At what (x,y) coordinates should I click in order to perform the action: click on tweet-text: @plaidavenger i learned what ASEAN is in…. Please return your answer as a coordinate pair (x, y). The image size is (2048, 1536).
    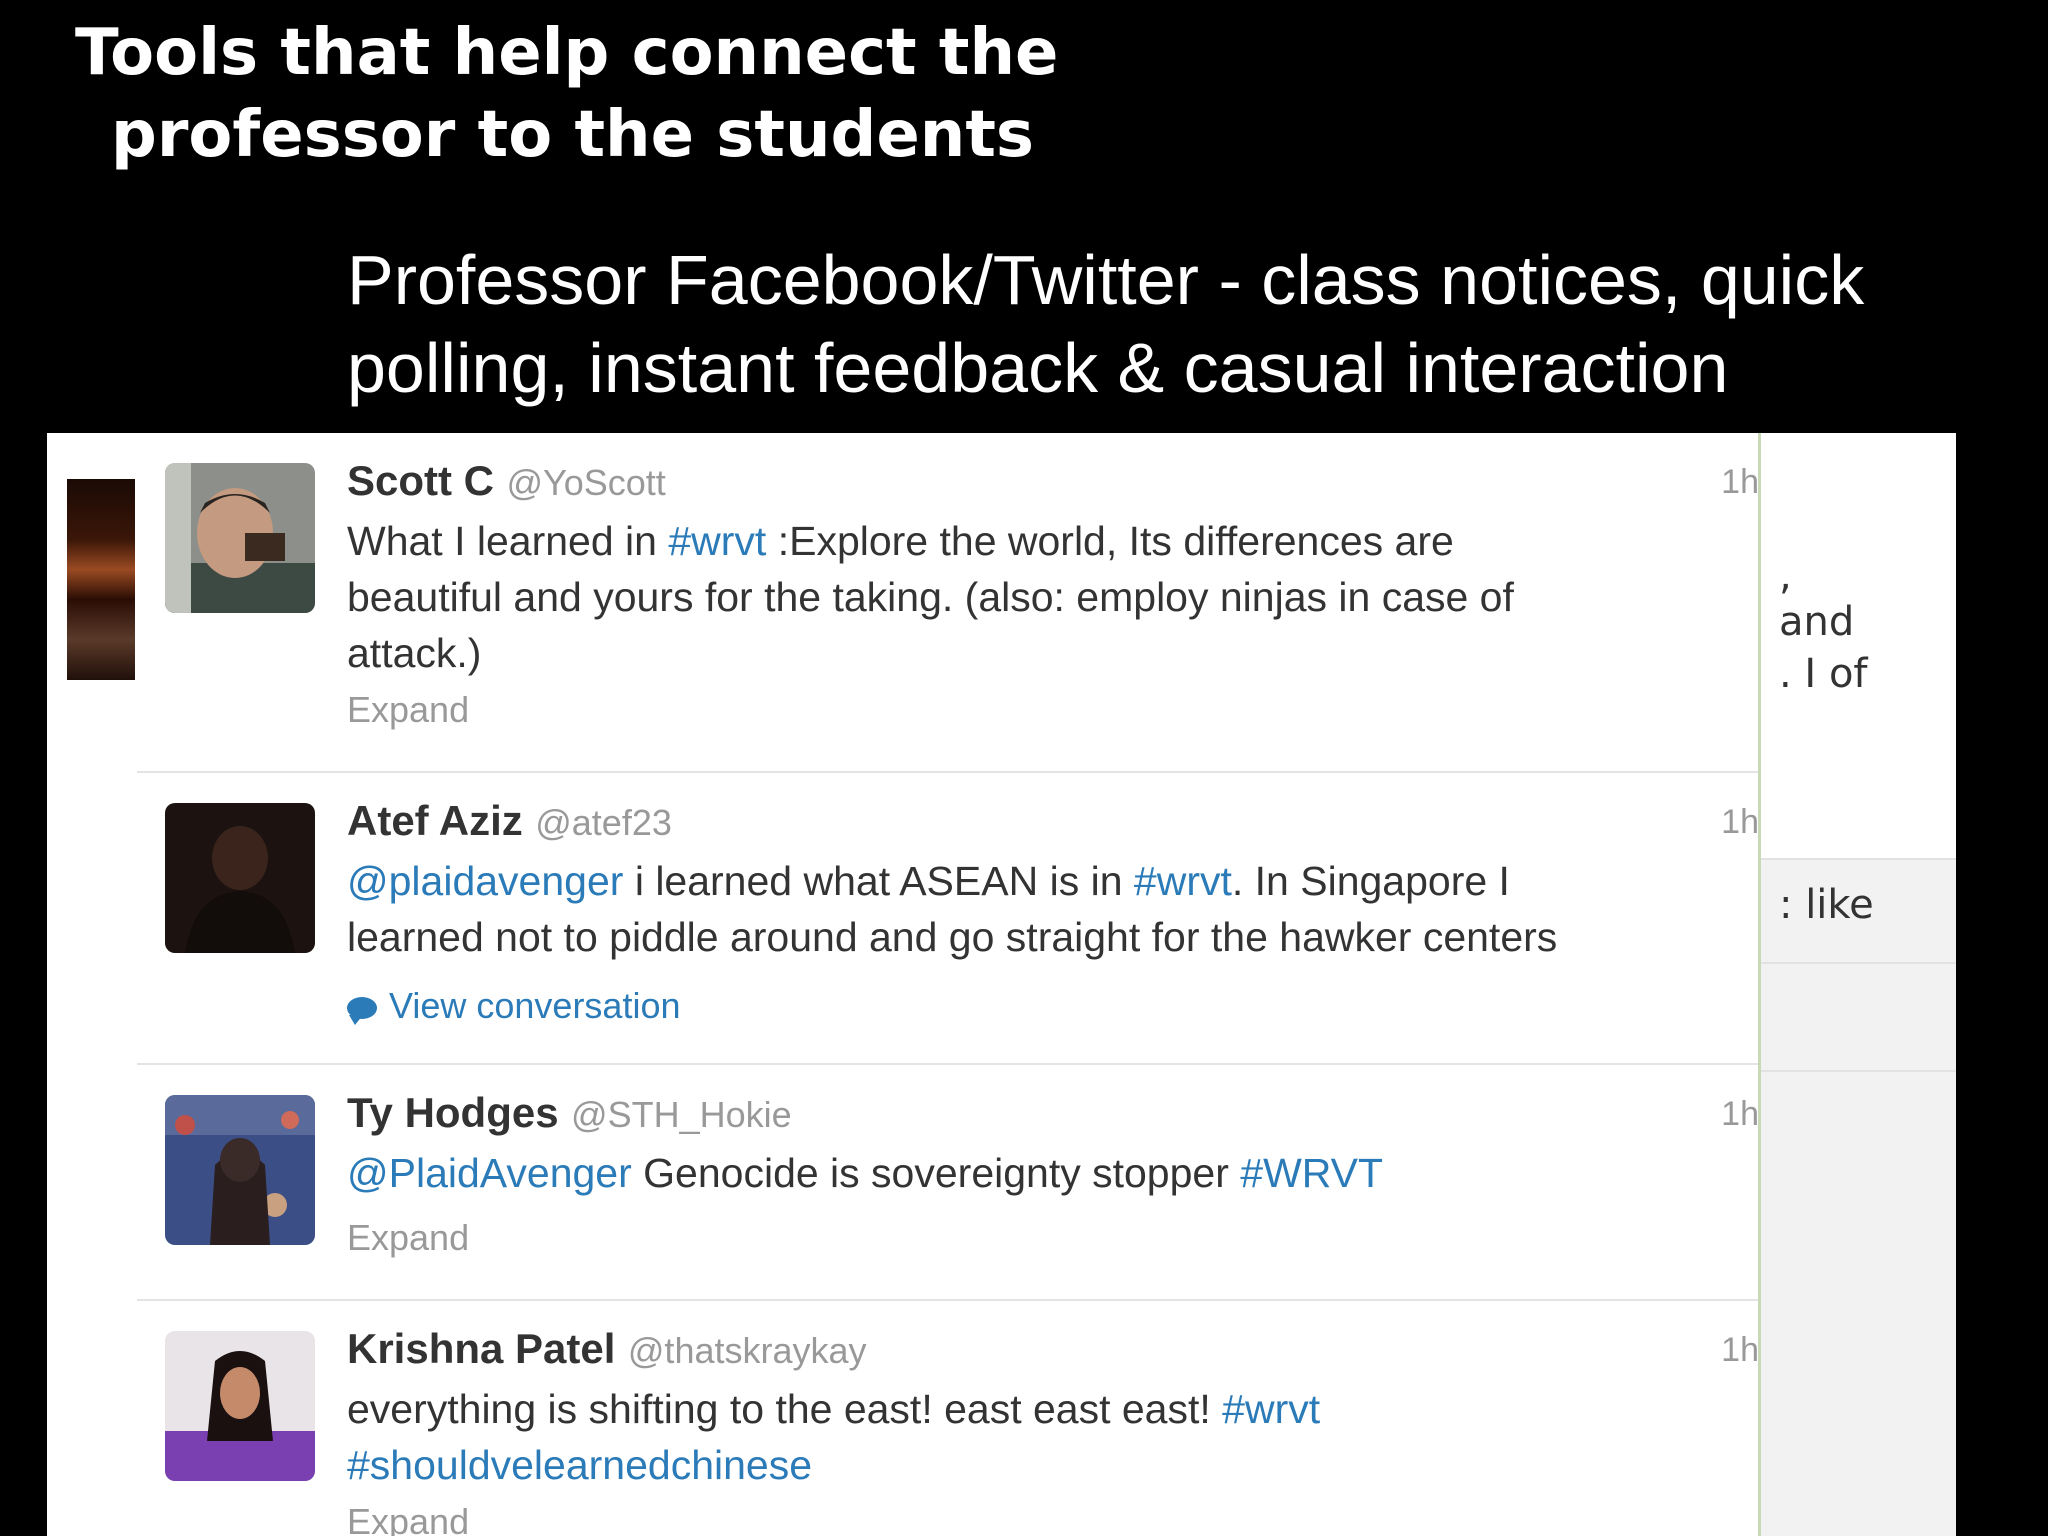
    Looking at the image, I should click on (1037, 909).